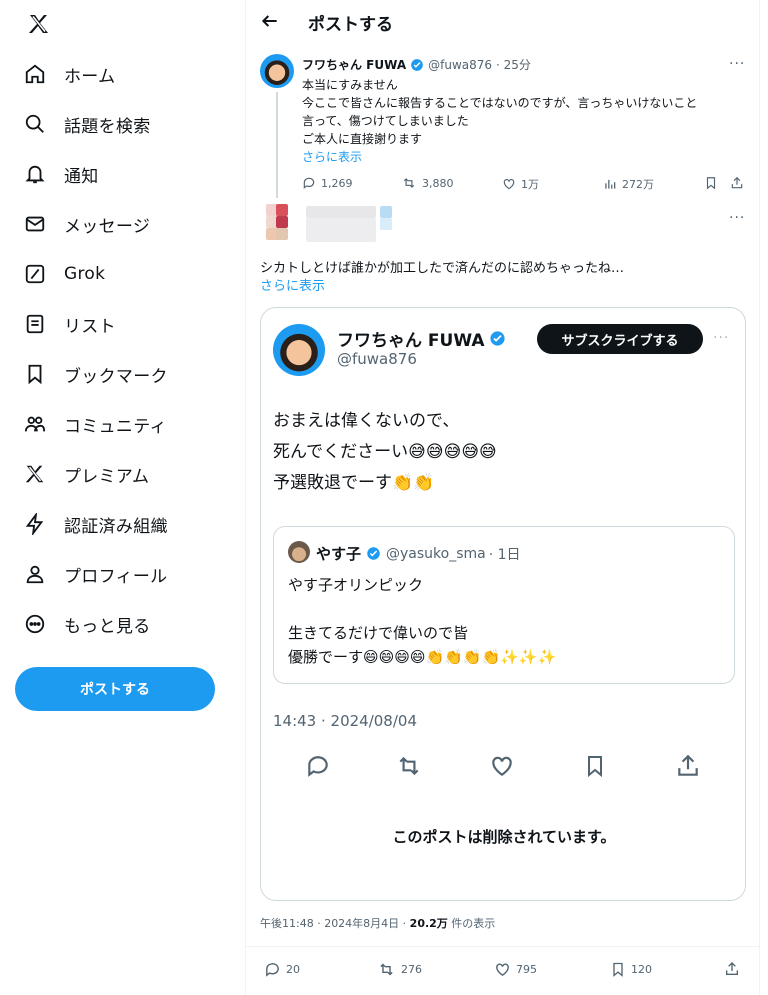 Image resolution: width=768 pixels, height=995 pixels. I want to click on post-text-line: おまえは偉くないので、, so click(366, 421).